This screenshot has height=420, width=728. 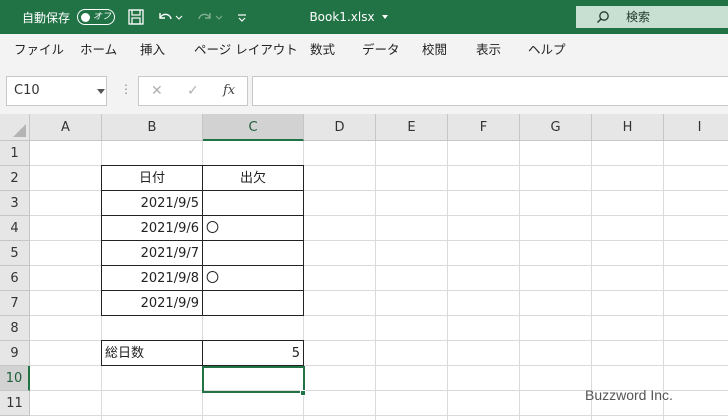 What do you see at coordinates (15, 303) in the screenshot?
I see `row-header-7: 7` at bounding box center [15, 303].